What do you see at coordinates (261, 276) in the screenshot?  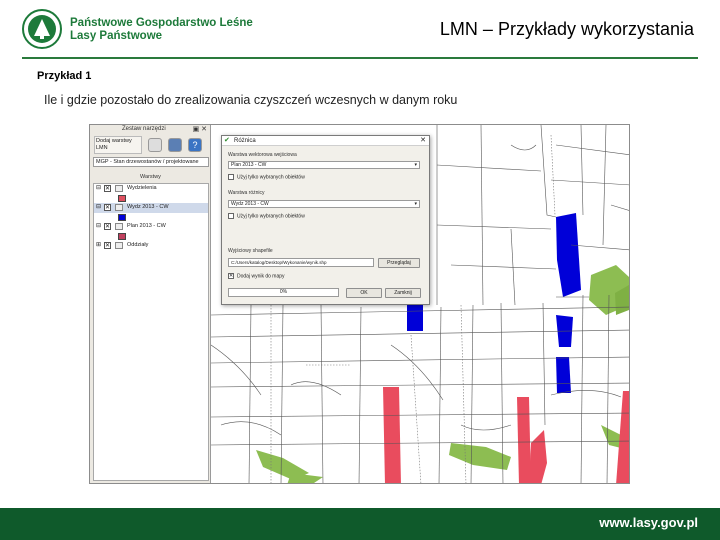 I see `checkbox-label: Dodaj wynik do mapy` at bounding box center [261, 276].